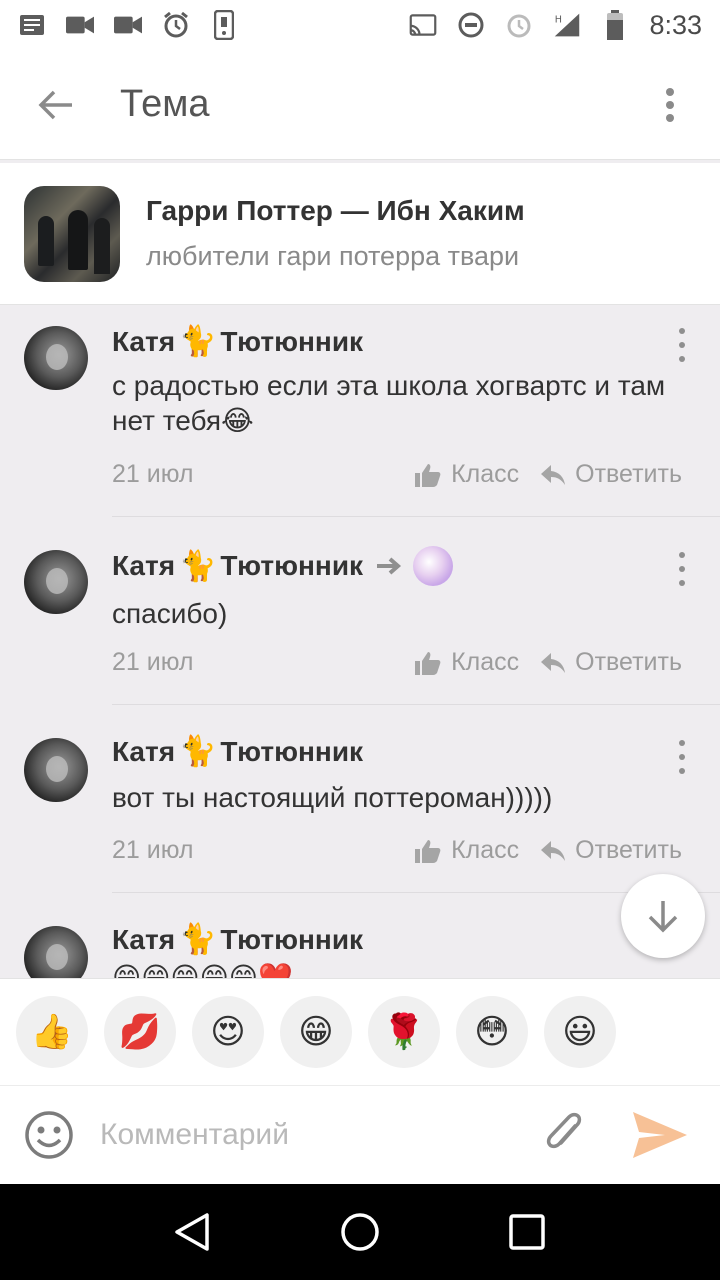 The width and height of the screenshot is (720, 1280). Describe the element at coordinates (316, 1032) in the screenshot. I see `sticker-grin: 😁` at that location.